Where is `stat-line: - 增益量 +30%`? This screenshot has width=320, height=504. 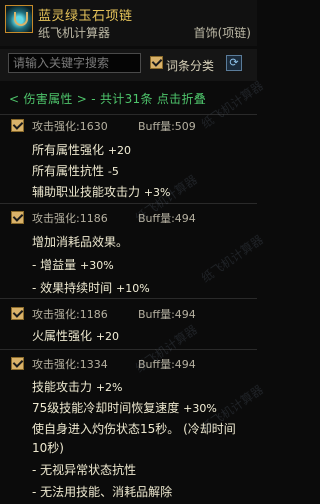
stat-line: - 增益量 +30% is located at coordinates (73, 264).